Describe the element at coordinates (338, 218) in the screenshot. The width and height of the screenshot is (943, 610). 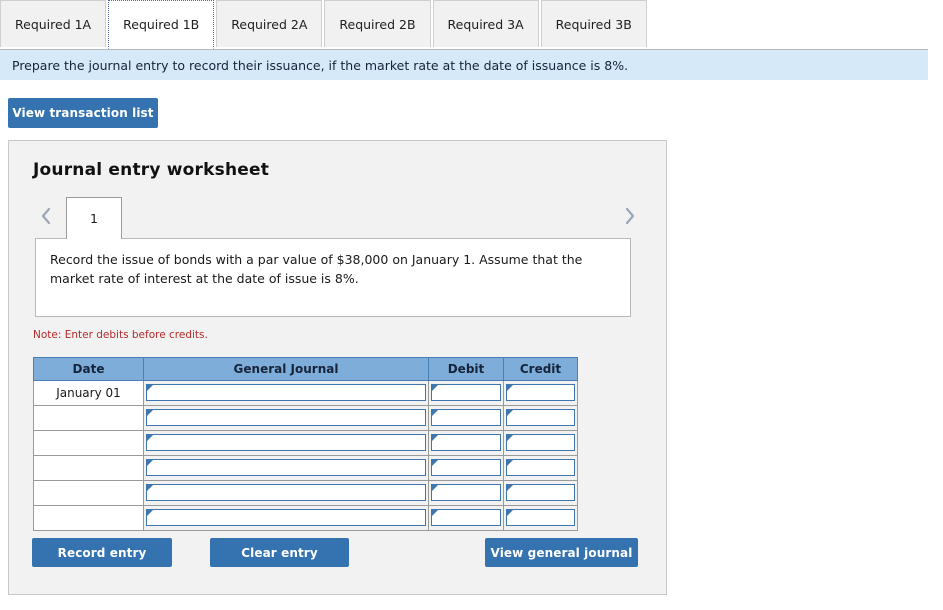
I see `worksheet-page-nav: 1` at that location.